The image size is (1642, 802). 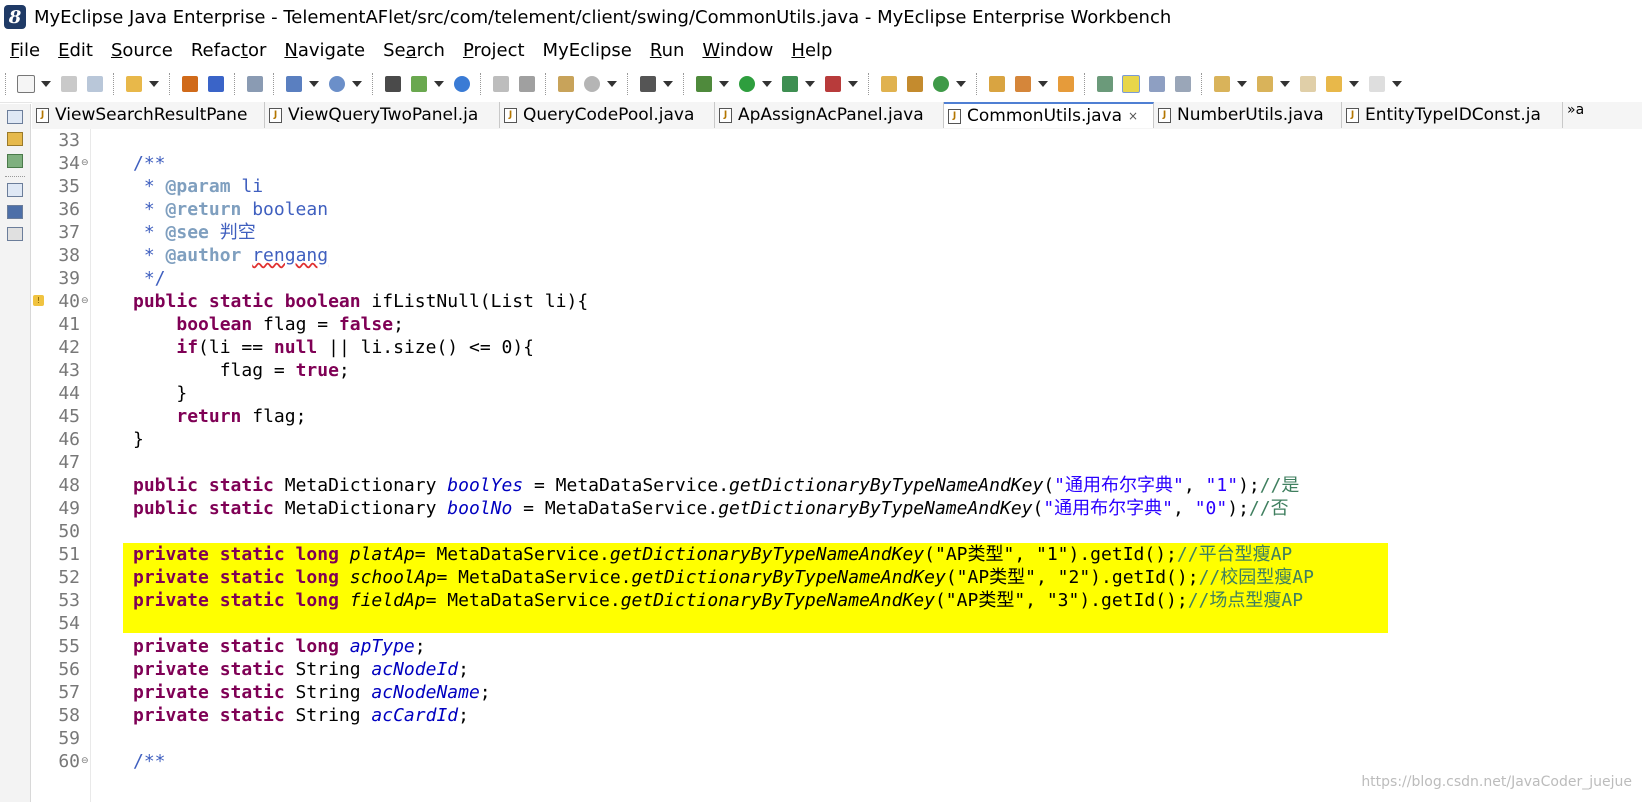 I want to click on forward-dropdown-icon, so click(x=1397, y=84).